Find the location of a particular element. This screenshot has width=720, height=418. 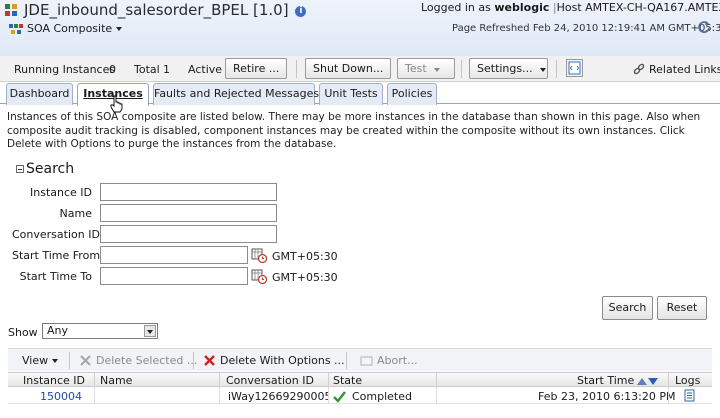

col-conversation-id: Conversation ID is located at coordinates (270, 380).